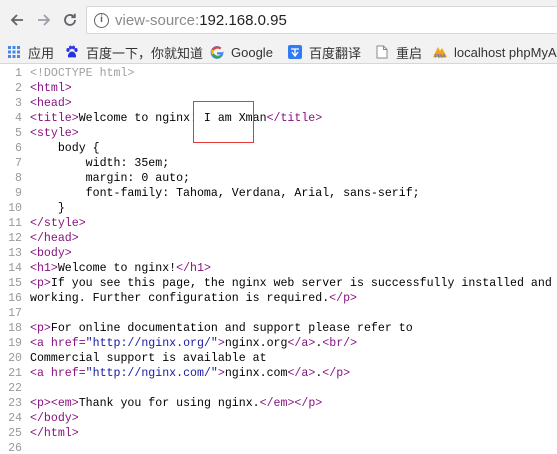  What do you see at coordinates (15, 418) in the screenshot?
I see `line-number: 24` at bounding box center [15, 418].